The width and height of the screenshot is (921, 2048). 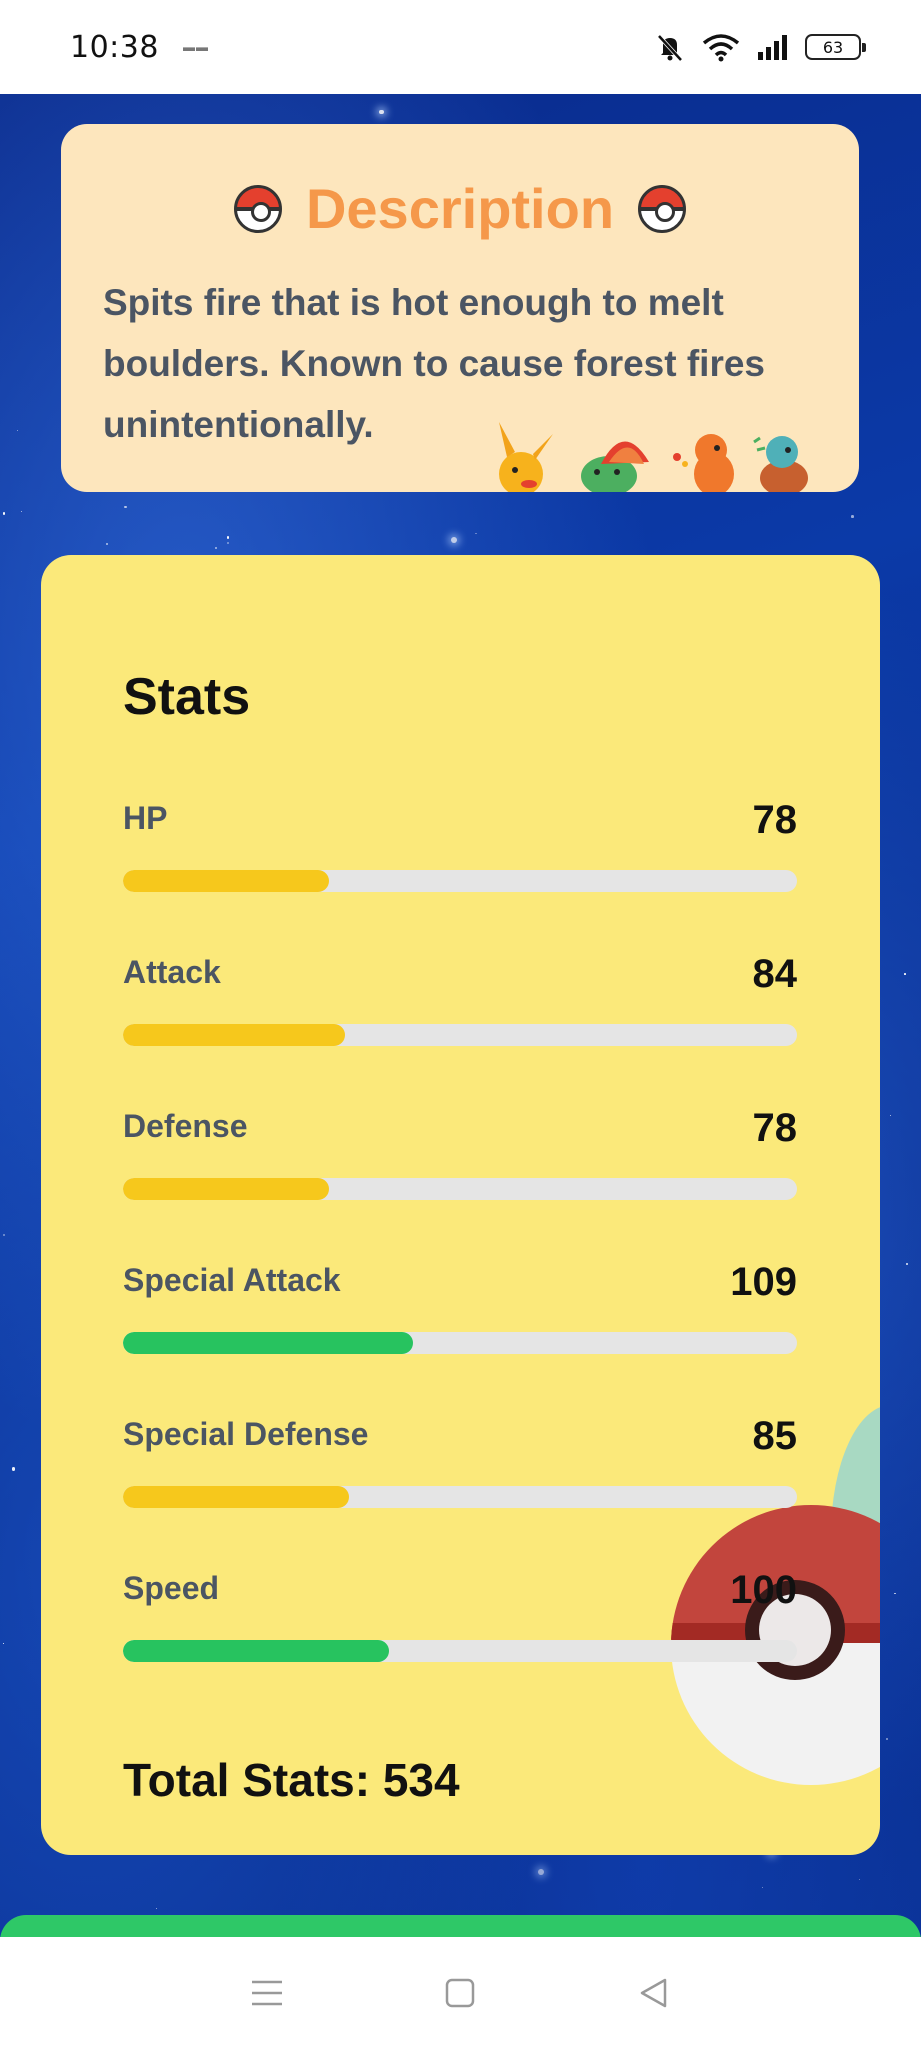 I want to click on system-nav-bar, so click(x=460, y=1992).